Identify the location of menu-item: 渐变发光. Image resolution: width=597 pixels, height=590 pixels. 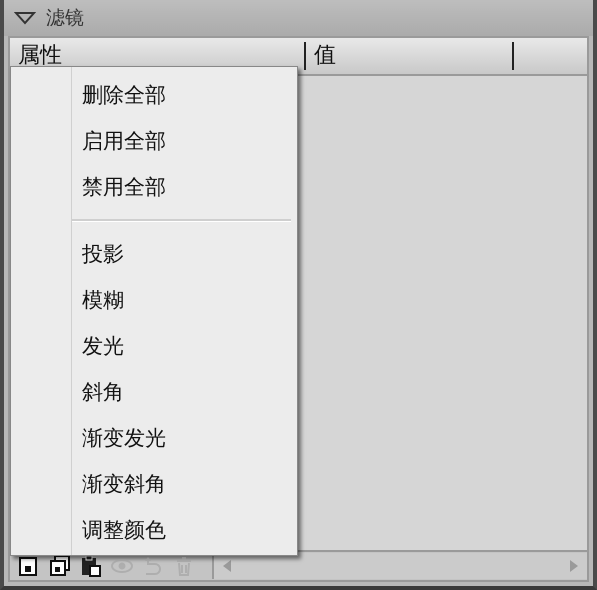
(184, 438).